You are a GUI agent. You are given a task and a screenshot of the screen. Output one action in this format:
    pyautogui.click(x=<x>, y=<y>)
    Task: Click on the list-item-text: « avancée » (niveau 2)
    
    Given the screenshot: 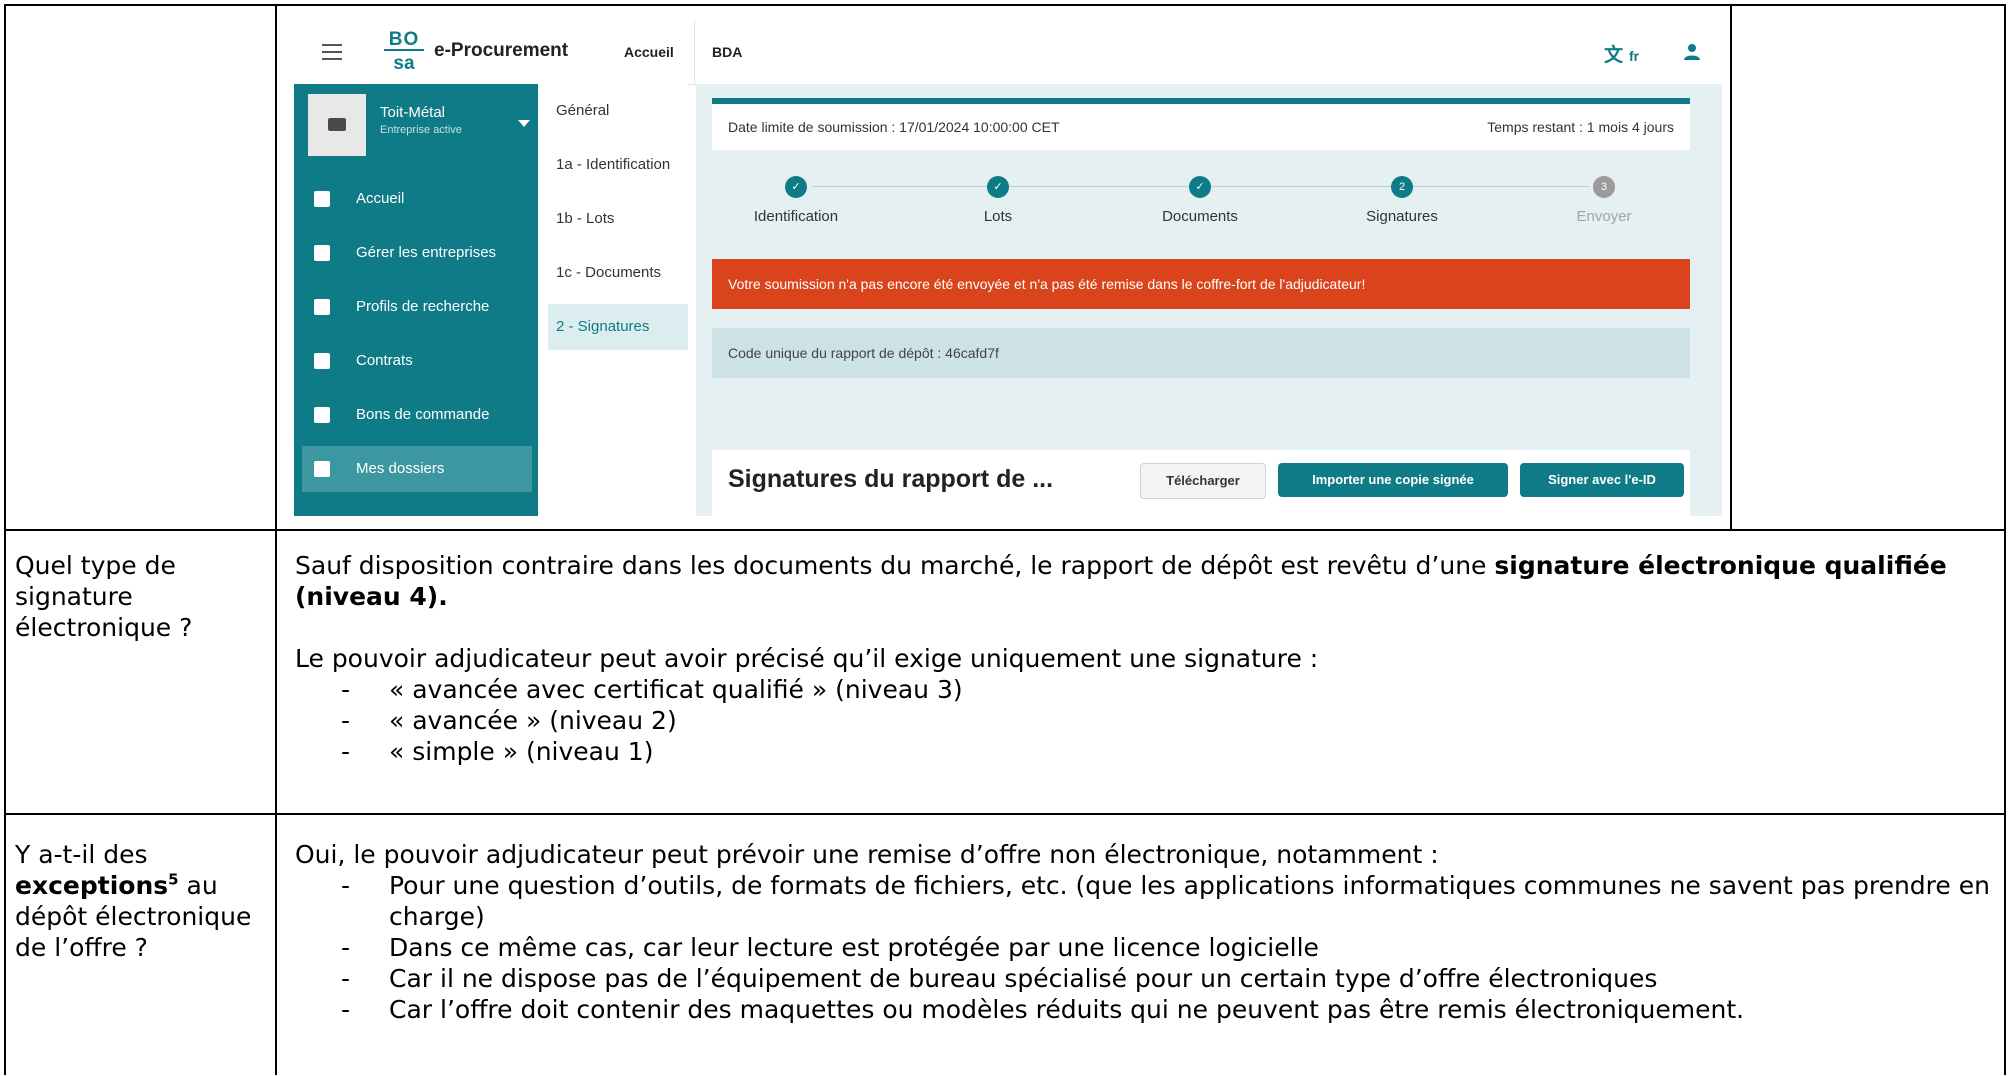 What is the action you would take?
    pyautogui.click(x=533, y=720)
    